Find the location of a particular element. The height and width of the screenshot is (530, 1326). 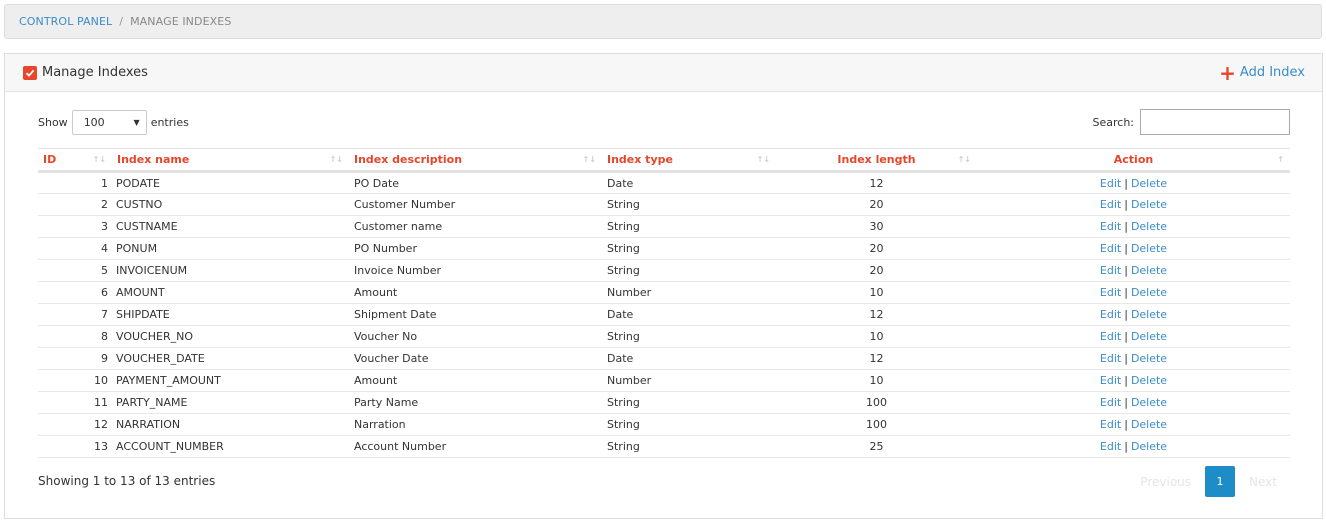

cell-index-description: Amount is located at coordinates (475, 292).